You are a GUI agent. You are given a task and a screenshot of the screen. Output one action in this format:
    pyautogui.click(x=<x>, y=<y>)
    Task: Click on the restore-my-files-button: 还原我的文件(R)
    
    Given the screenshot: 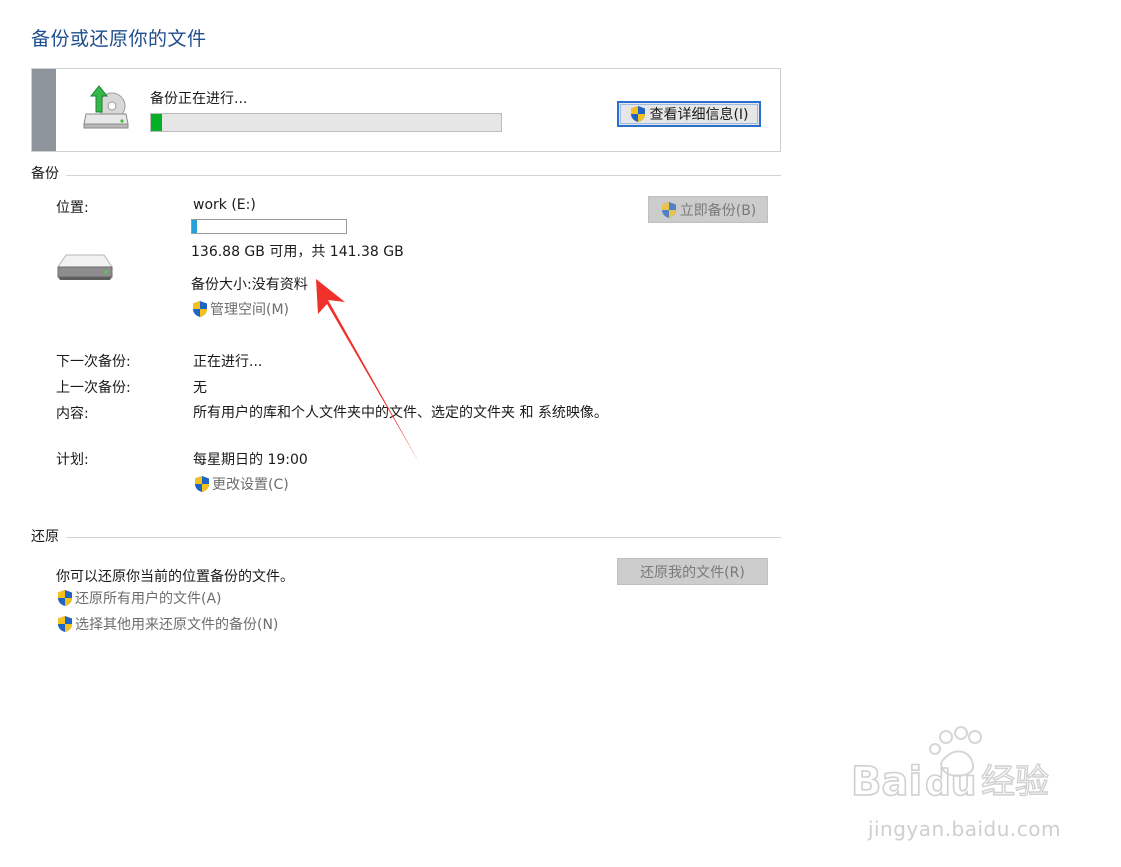 What is the action you would take?
    pyautogui.click(x=692, y=571)
    